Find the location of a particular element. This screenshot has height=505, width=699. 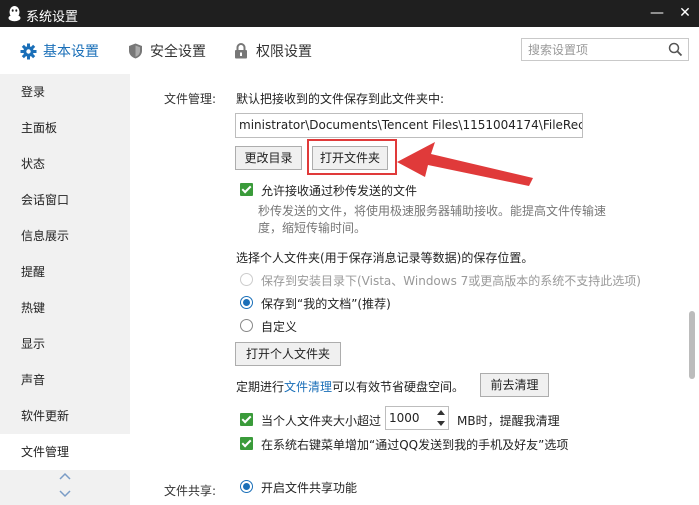

change-directory-button: 更改目录 is located at coordinates (268, 158).